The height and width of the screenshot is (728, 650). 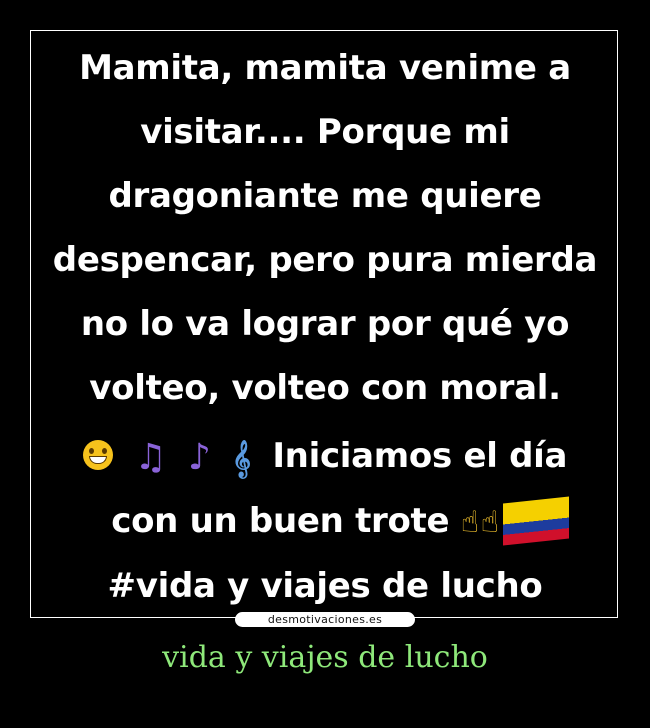 I want to click on poster-line-6: volteo, volteo con moral., so click(x=325, y=388).